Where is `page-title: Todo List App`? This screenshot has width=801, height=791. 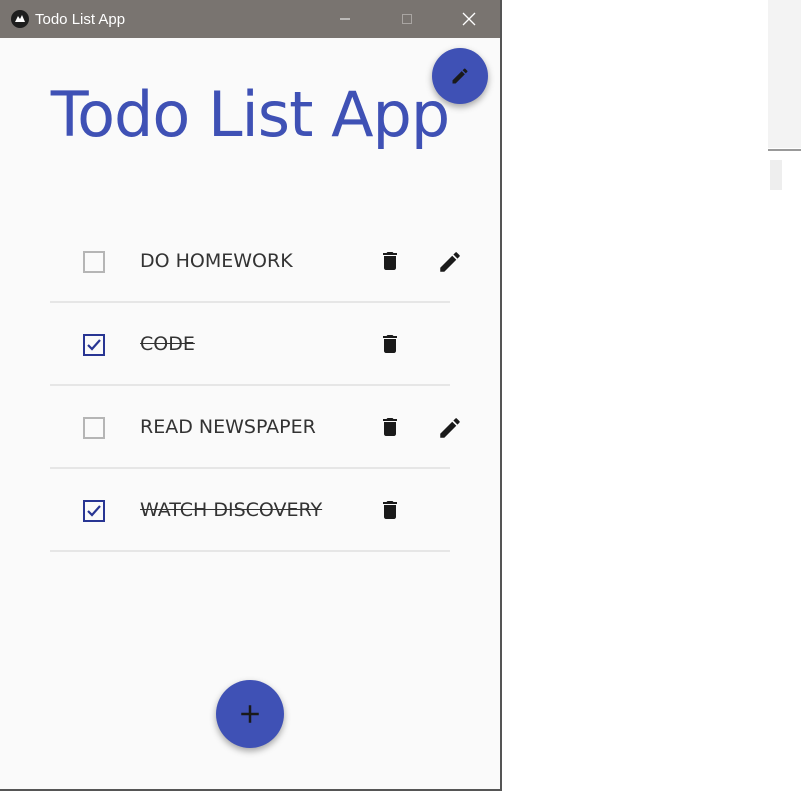
page-title: Todo List App is located at coordinates (250, 114).